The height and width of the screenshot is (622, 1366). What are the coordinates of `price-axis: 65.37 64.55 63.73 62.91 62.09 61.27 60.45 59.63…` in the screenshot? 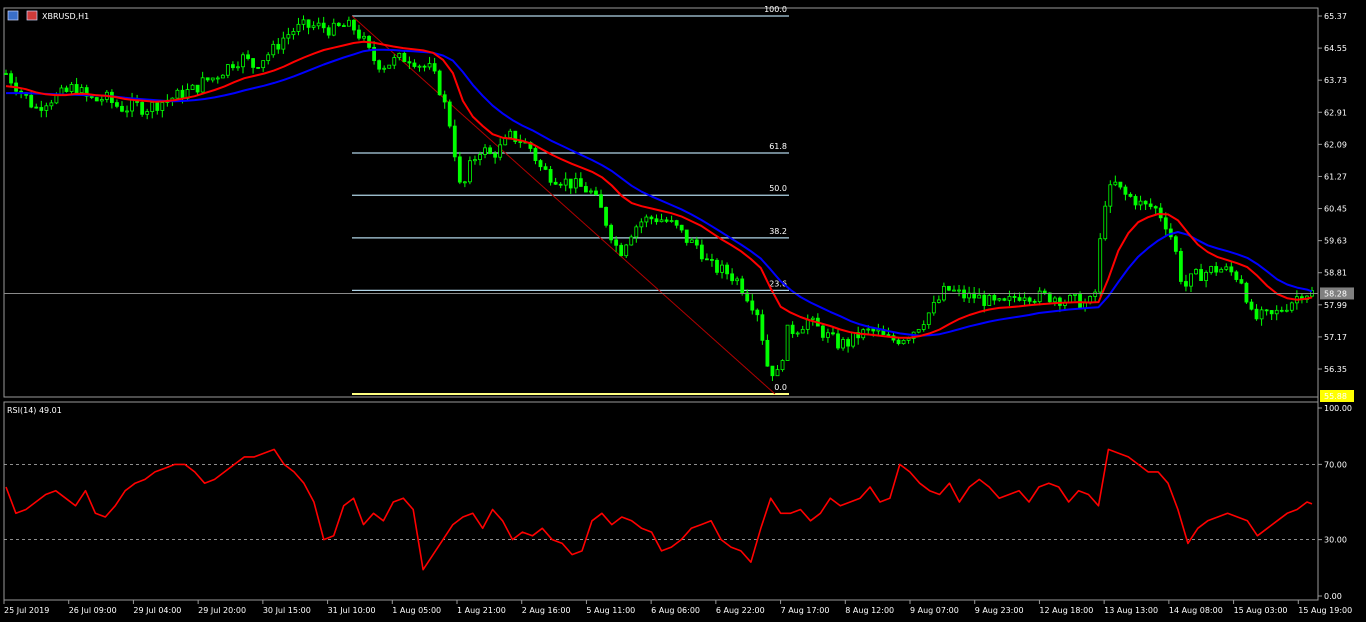 It's located at (1336, 207).